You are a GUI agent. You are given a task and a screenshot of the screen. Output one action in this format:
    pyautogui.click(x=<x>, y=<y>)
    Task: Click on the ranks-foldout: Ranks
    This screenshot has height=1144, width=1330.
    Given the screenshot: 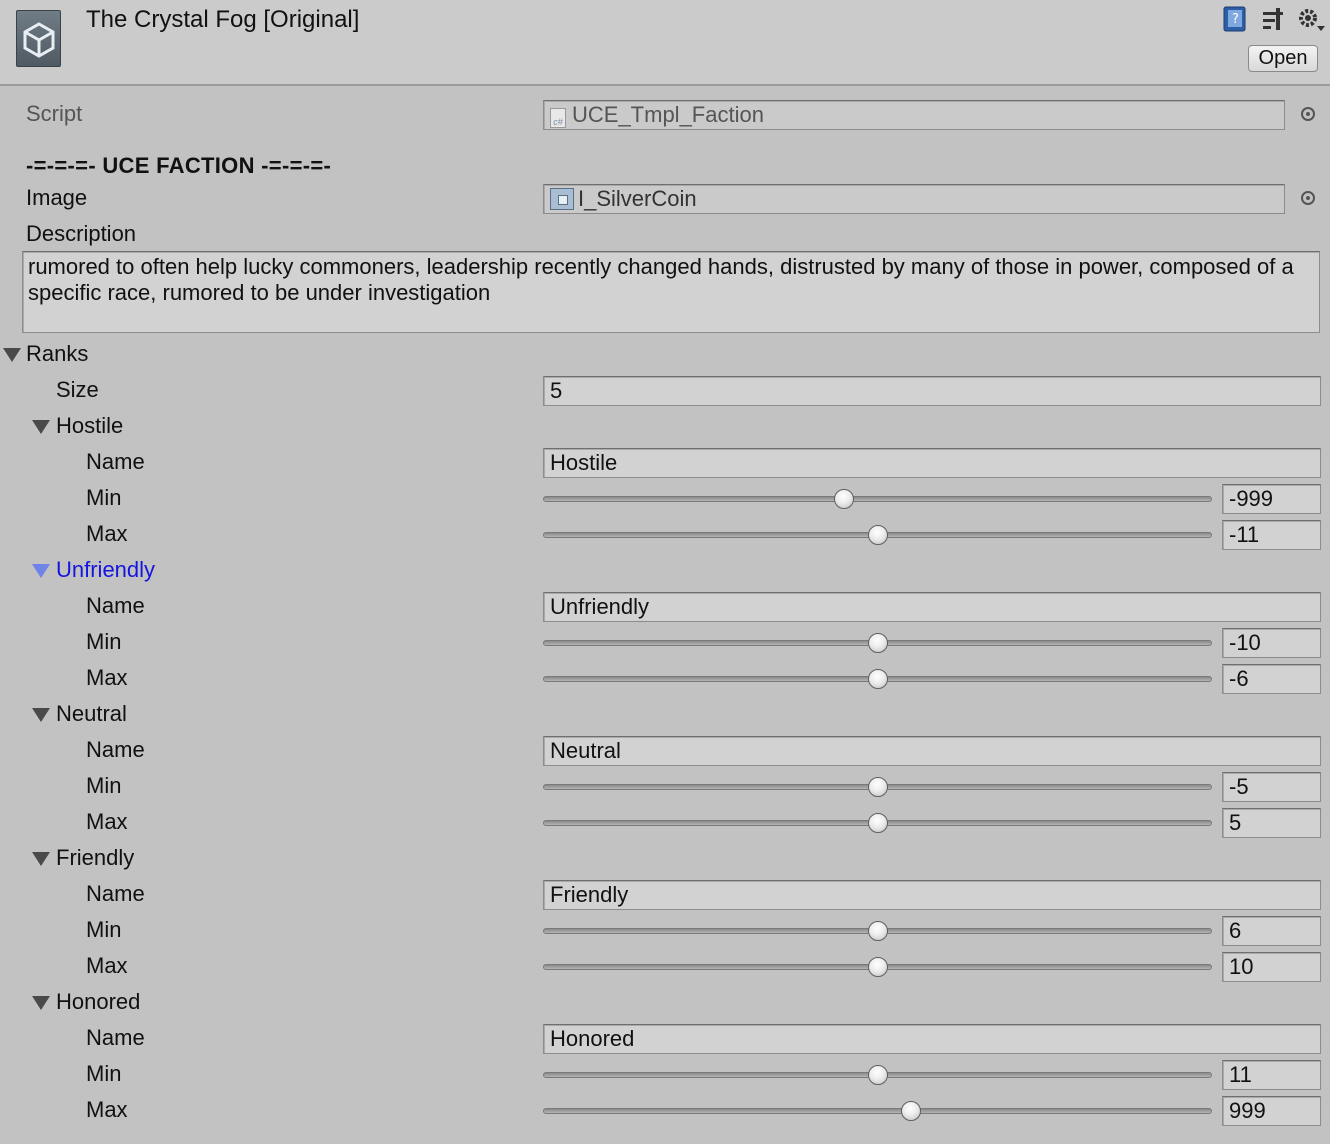 What is the action you would take?
    pyautogui.click(x=665, y=354)
    